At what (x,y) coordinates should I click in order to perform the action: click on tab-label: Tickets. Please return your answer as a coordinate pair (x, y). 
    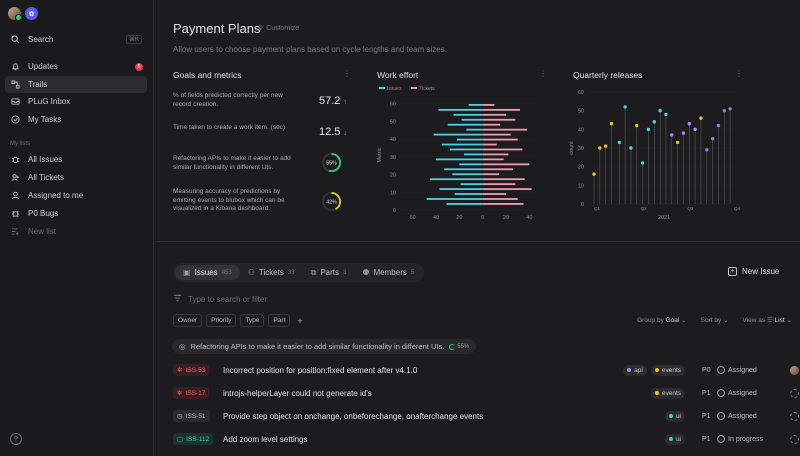
    Looking at the image, I should click on (271, 272).